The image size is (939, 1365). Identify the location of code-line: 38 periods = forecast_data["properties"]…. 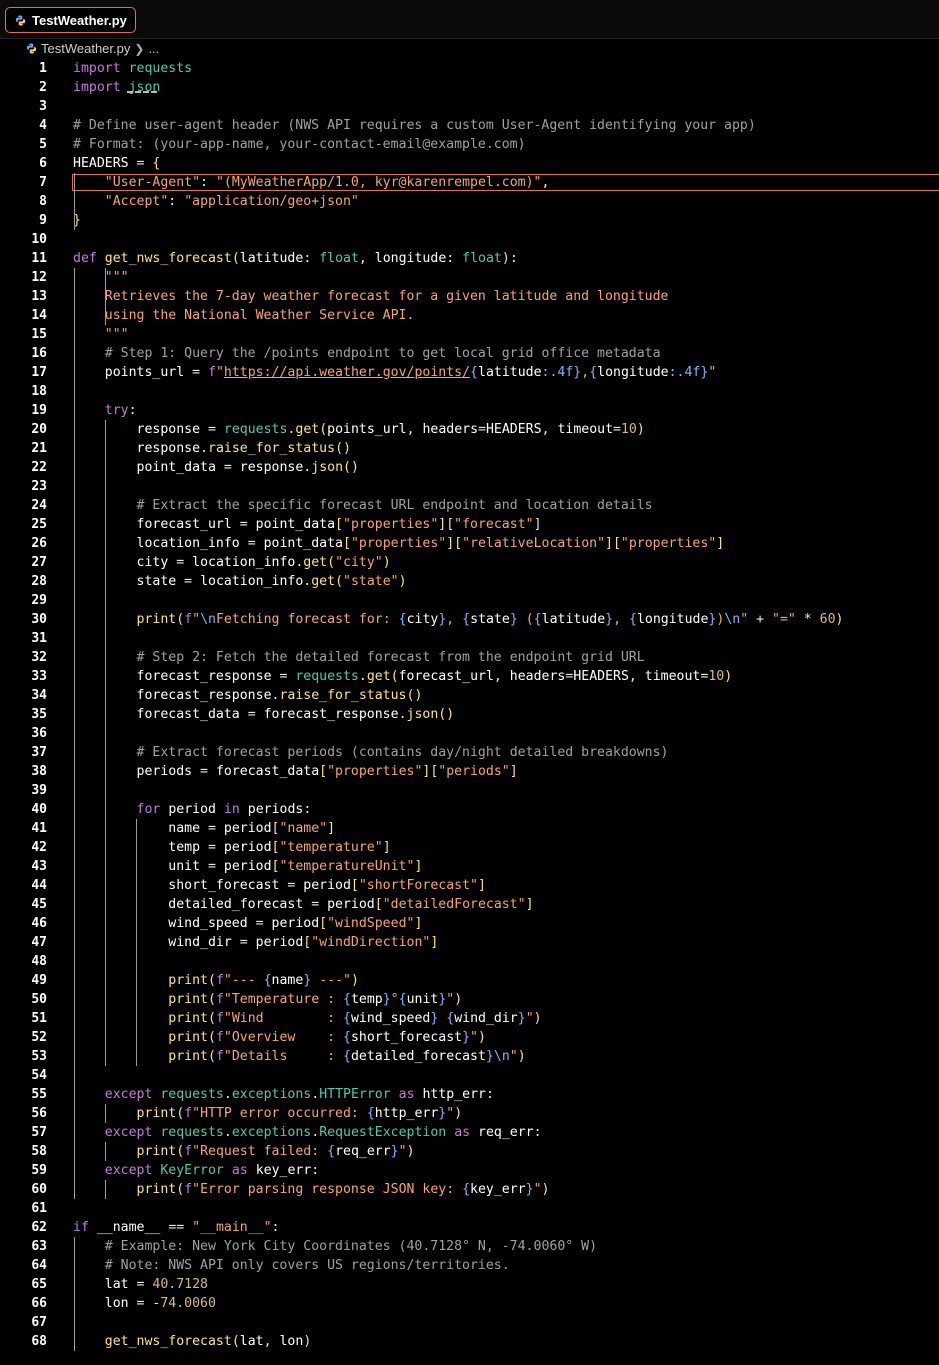
(469, 771).